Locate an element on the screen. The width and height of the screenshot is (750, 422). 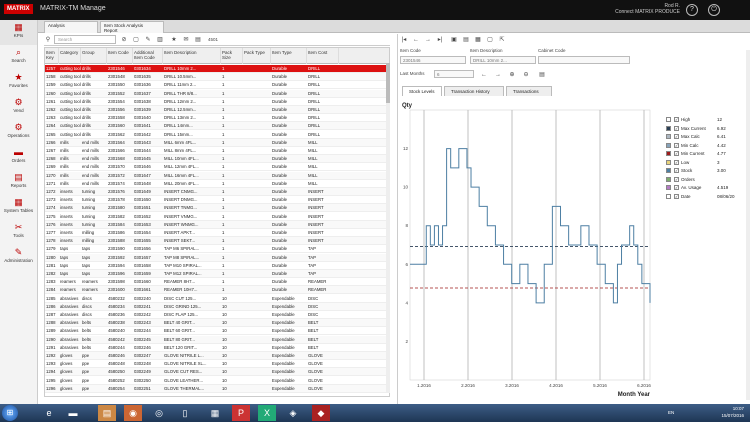
legend-item: ✓ Av. Usage 4.519 is located at coordinates (702, 188).